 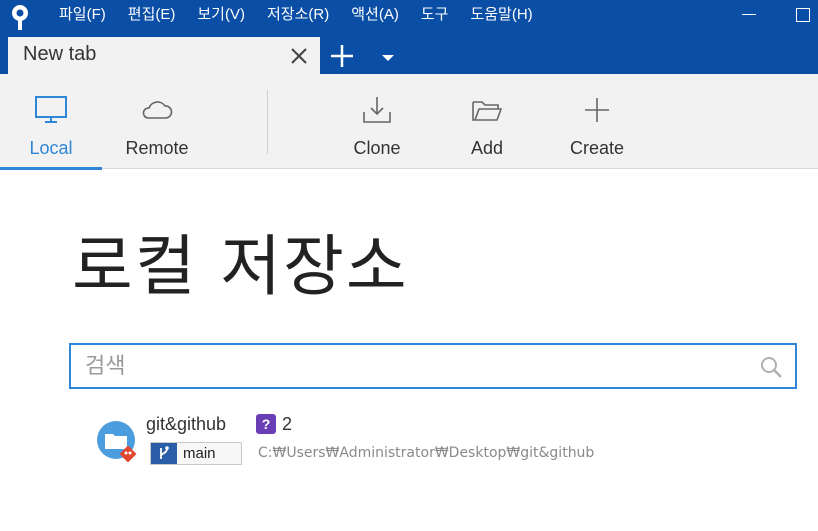 What do you see at coordinates (20, 17) in the screenshot?
I see `sourcetree-logo-icon` at bounding box center [20, 17].